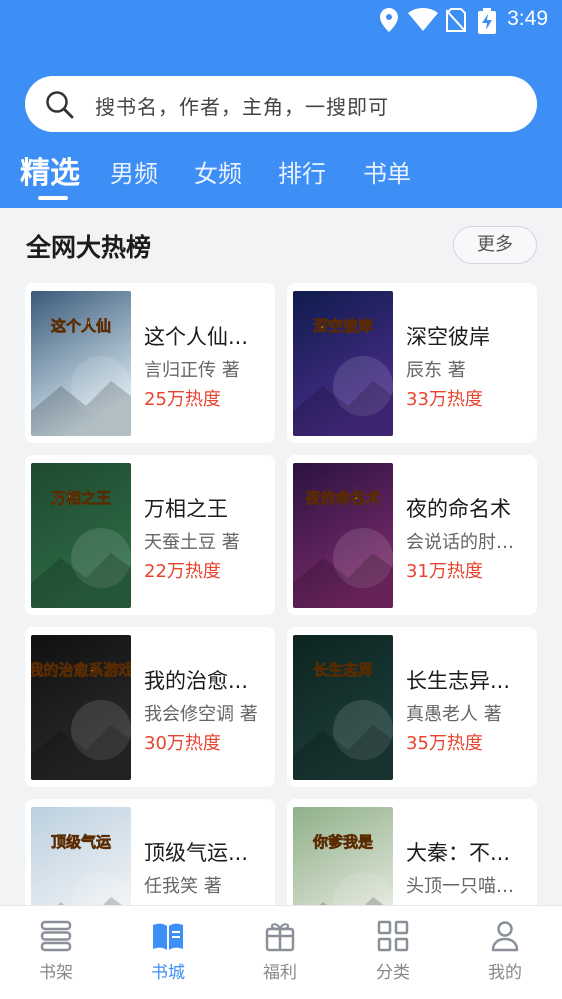 Image resolution: width=562 pixels, height=999 pixels. I want to click on book-card: 我的治愈系游戏 我的治愈... 我会修空调 著 30万热度, so click(150, 707).